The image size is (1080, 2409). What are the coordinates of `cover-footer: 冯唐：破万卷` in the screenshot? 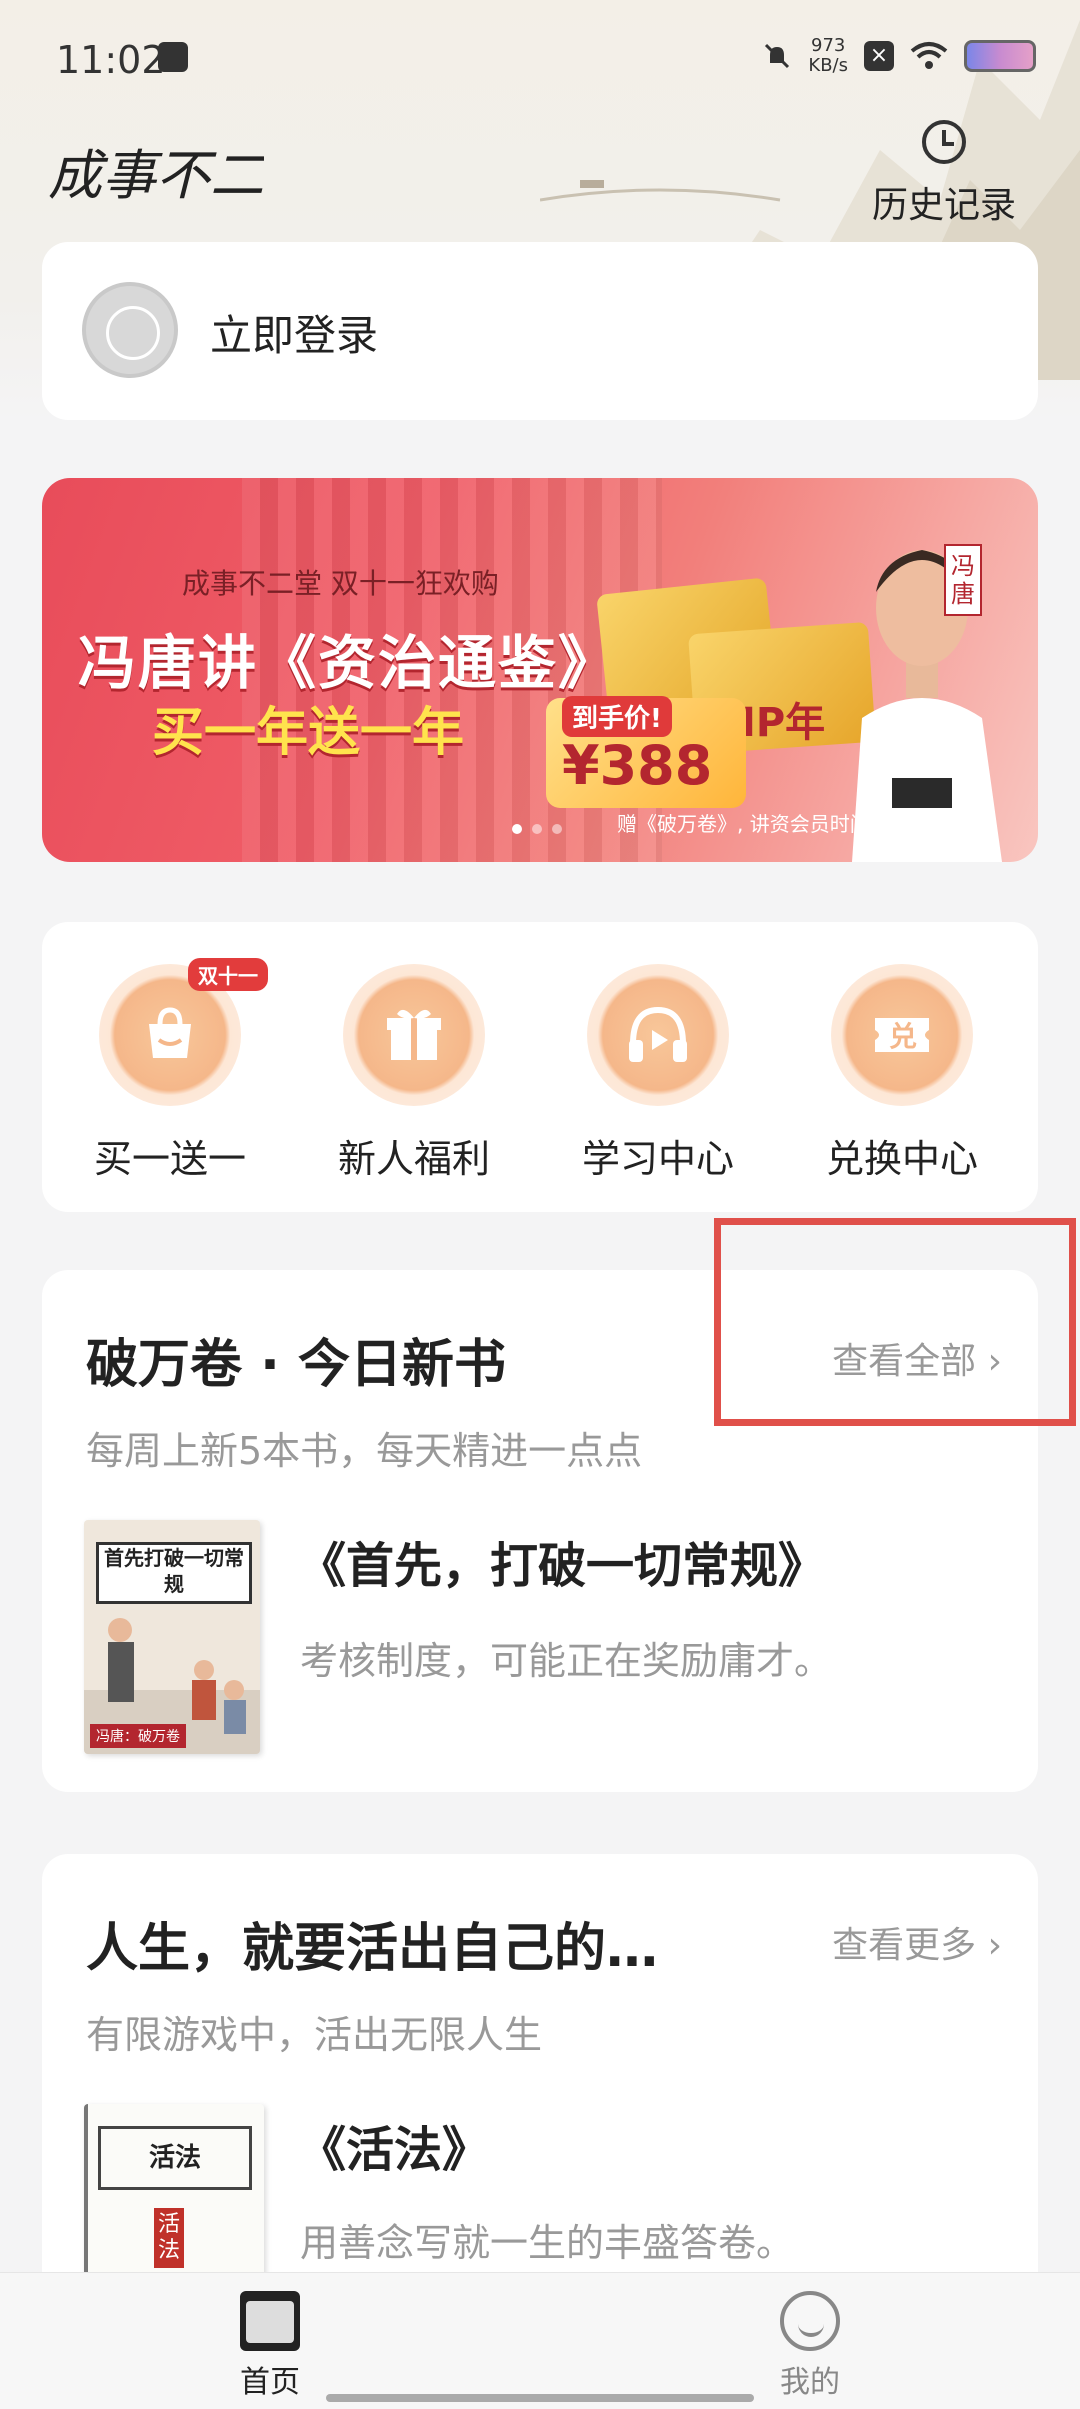 It's located at (138, 1736).